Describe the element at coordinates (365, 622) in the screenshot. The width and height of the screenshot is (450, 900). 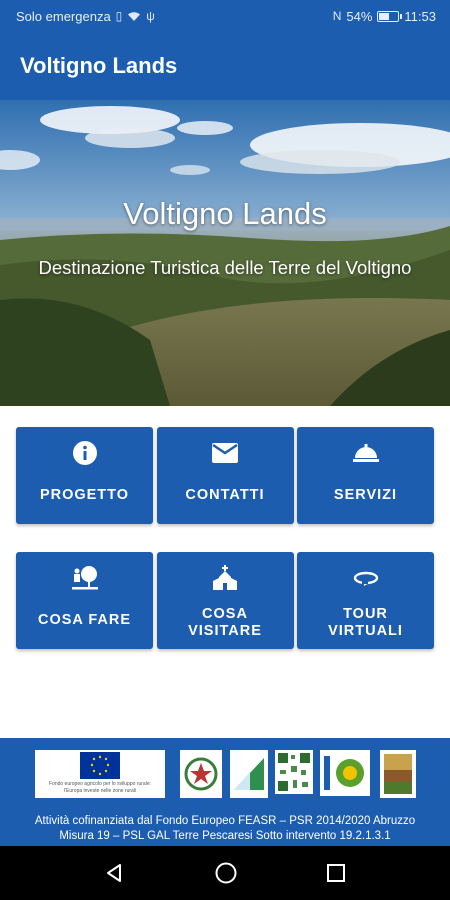
I see `tile-label: TOUR VIRTUALI` at that location.